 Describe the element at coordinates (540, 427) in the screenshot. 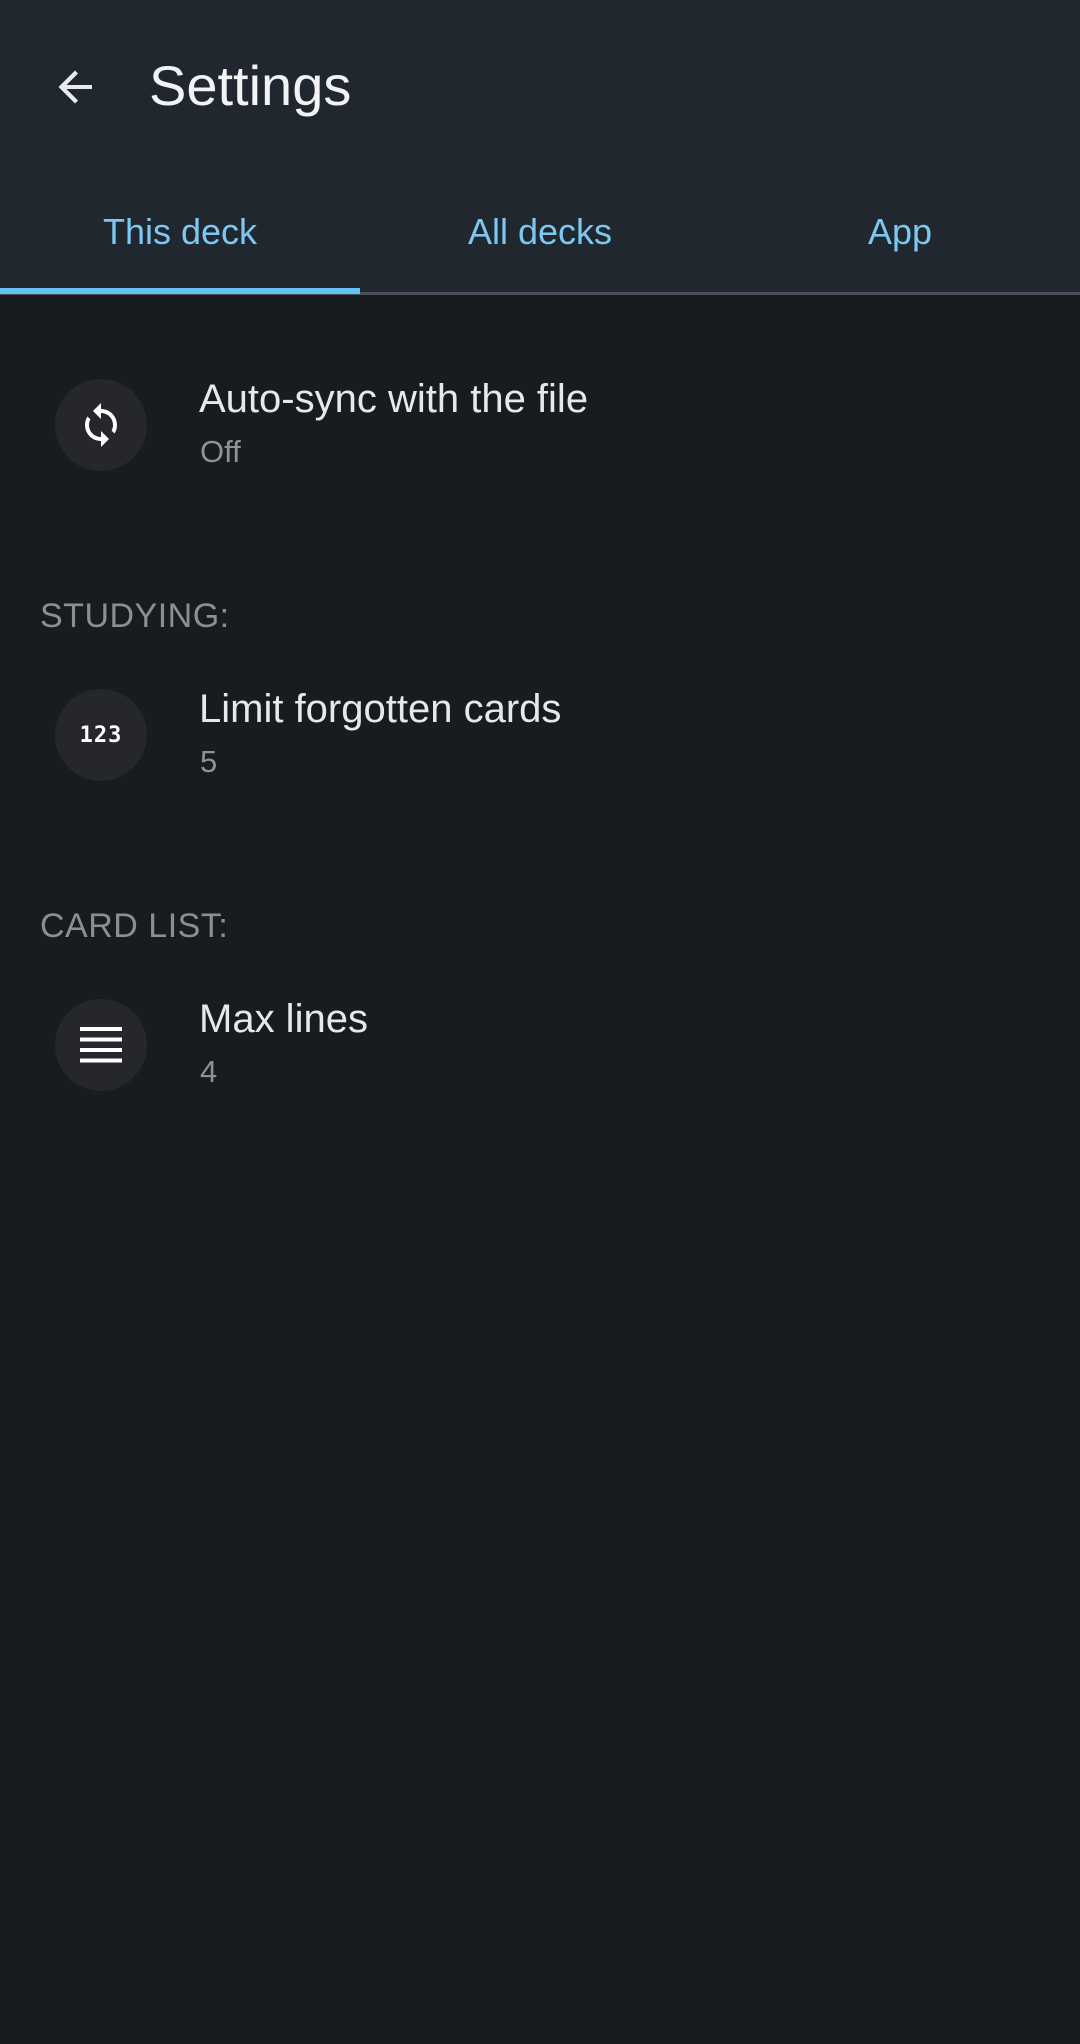

I see `pref-auto-sync: Auto-sync with the file Off` at that location.